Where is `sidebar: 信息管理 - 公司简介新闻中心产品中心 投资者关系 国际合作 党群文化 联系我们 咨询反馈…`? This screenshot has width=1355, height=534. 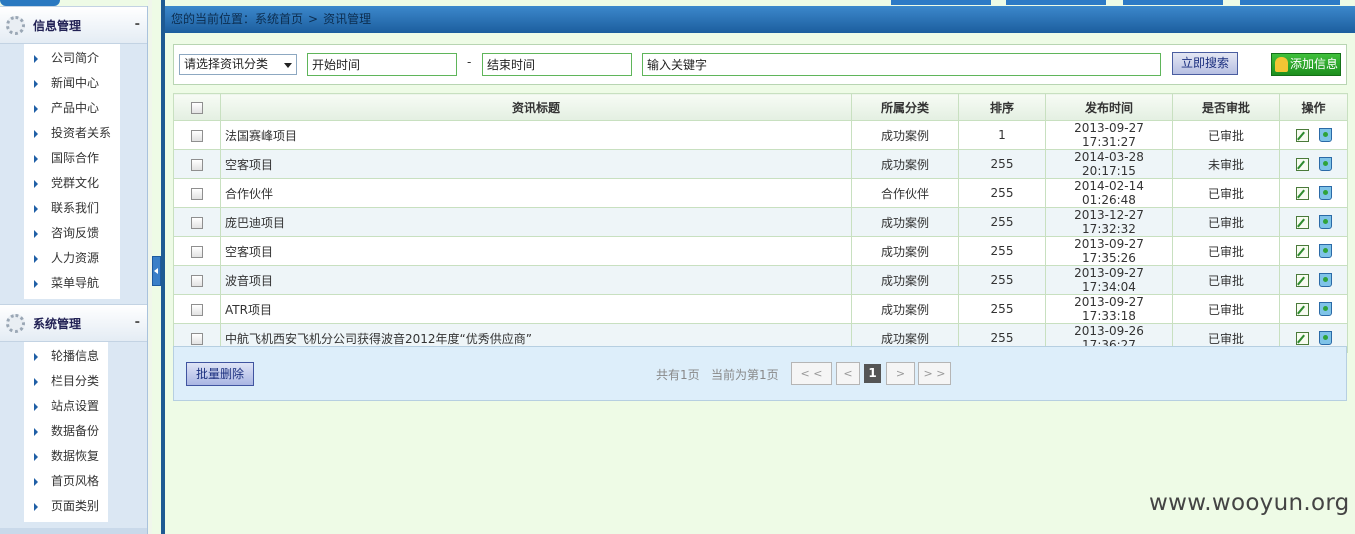 sidebar: 信息管理 - 公司简介新闻中心产品中心 投资者关系 国际合作 党群文化 联系我们 咨询反馈… is located at coordinates (74, 270).